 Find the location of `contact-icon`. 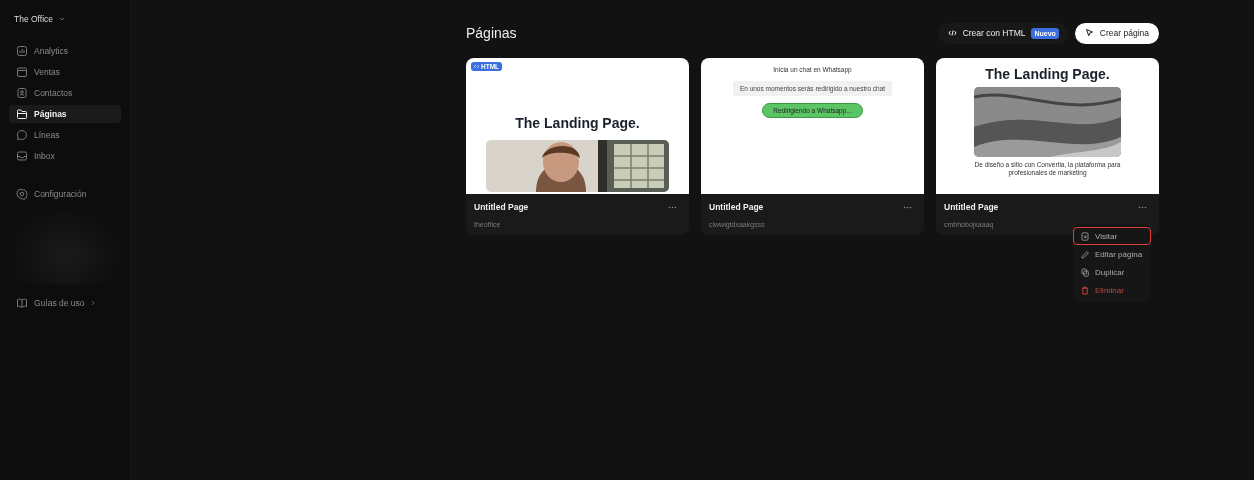

contact-icon is located at coordinates (22, 93).